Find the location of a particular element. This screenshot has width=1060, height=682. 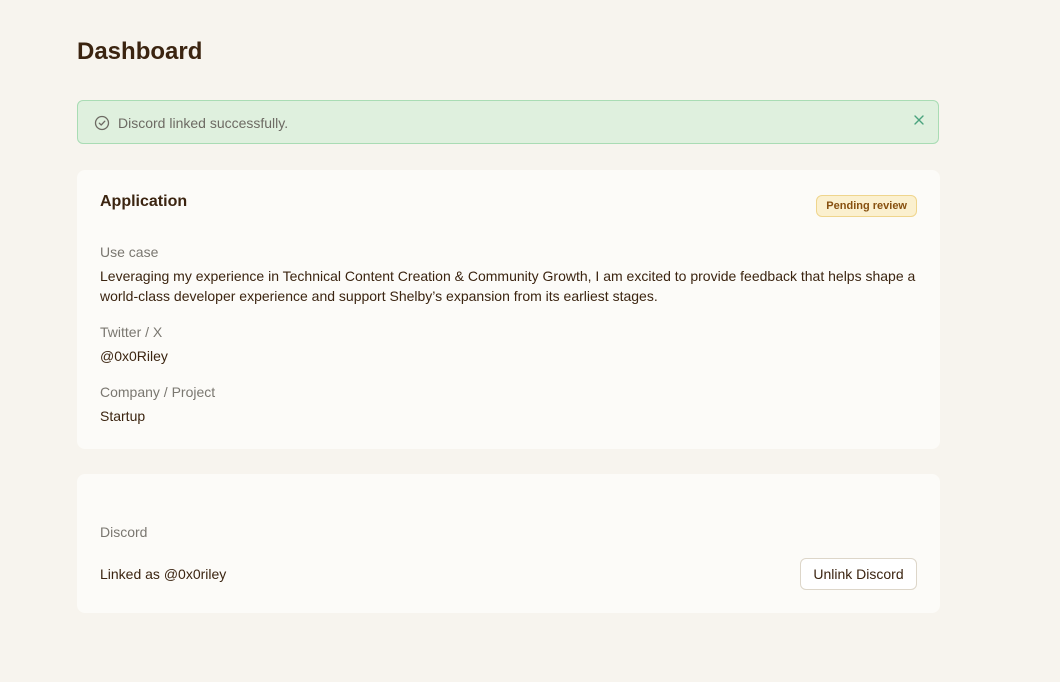

application-title: Application is located at coordinates (144, 201).